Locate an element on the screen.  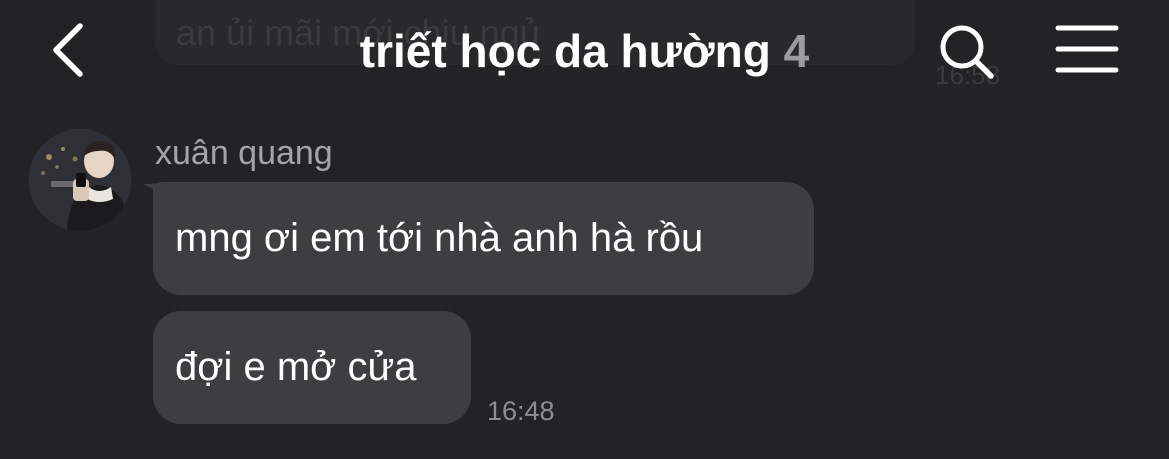
message-timestamp: 16:48 is located at coordinates (521, 411).